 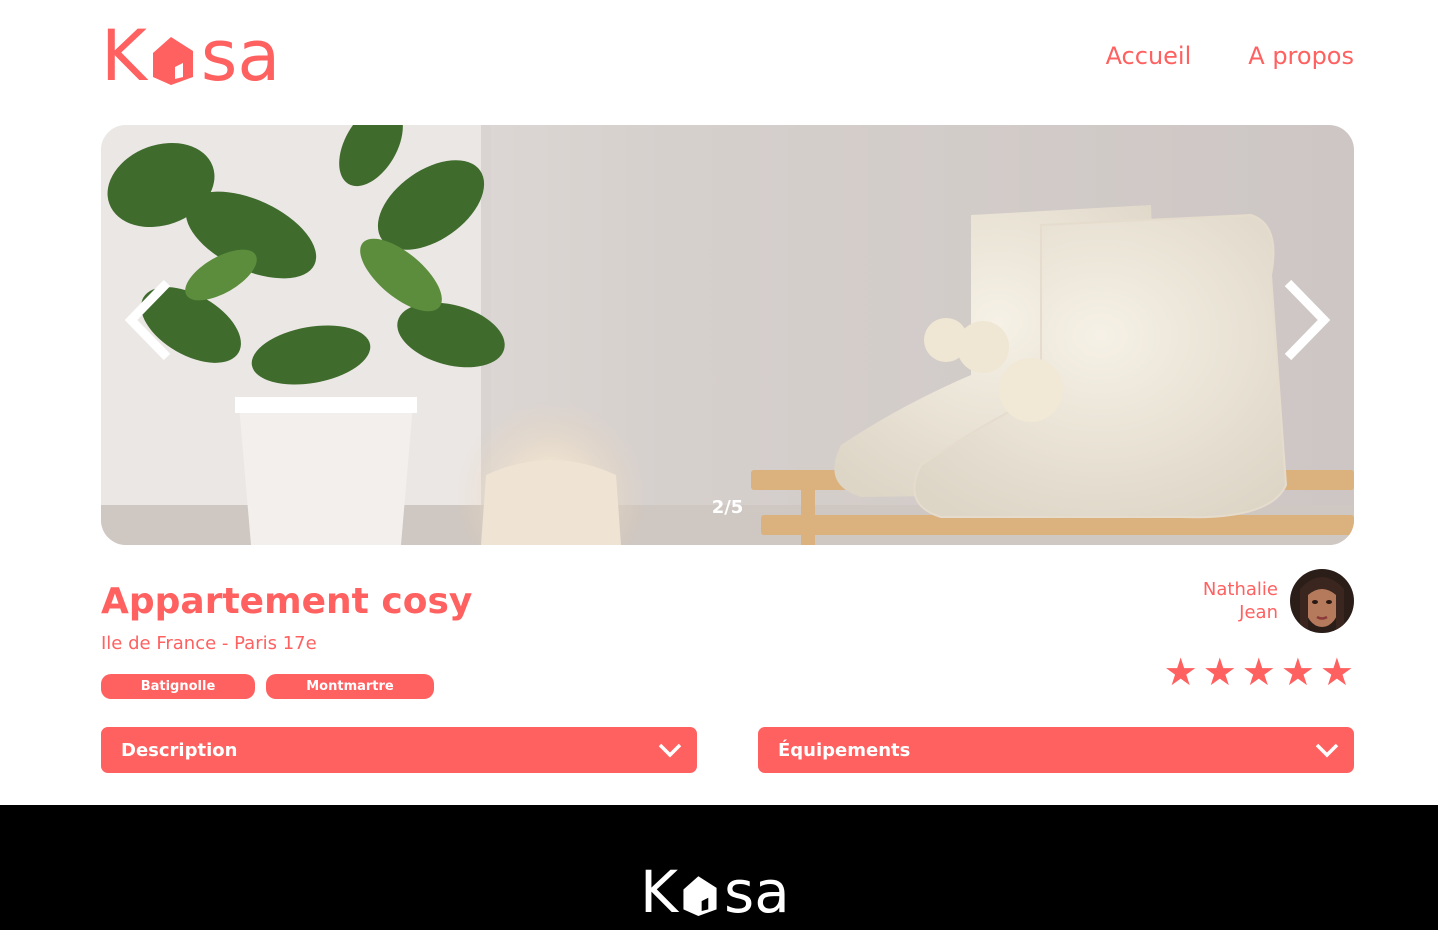 What do you see at coordinates (350, 686) in the screenshot?
I see `tag: Montmartre` at bounding box center [350, 686].